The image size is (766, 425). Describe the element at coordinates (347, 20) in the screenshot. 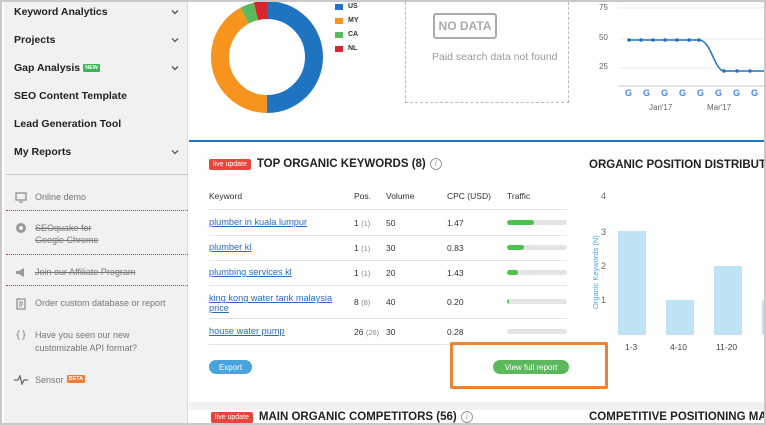

I see `legend-my: MY` at that location.